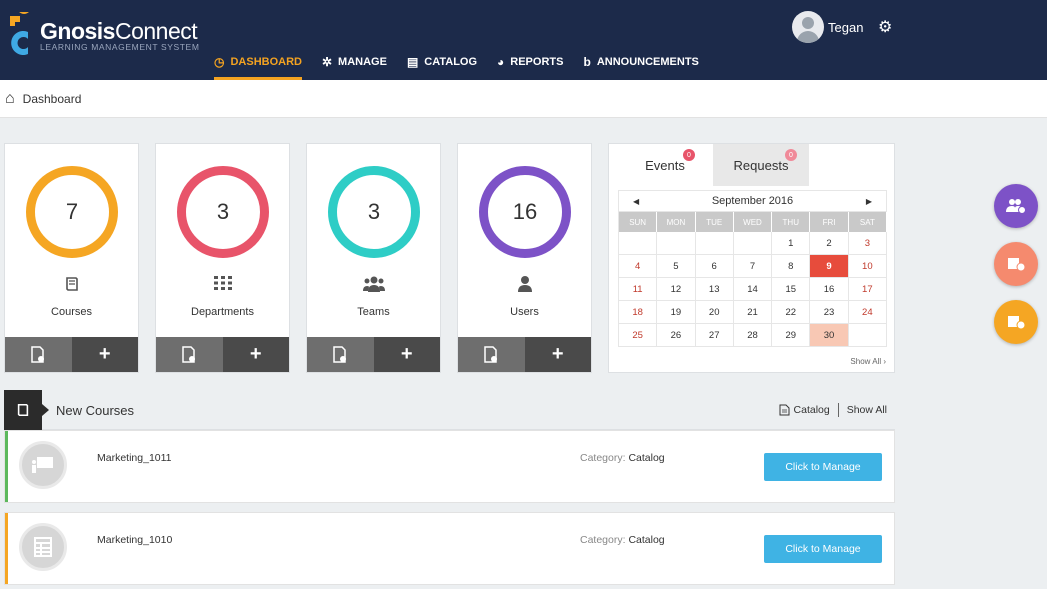  Describe the element at coordinates (867, 243) in the screenshot. I see `calendar-day: 3` at that location.